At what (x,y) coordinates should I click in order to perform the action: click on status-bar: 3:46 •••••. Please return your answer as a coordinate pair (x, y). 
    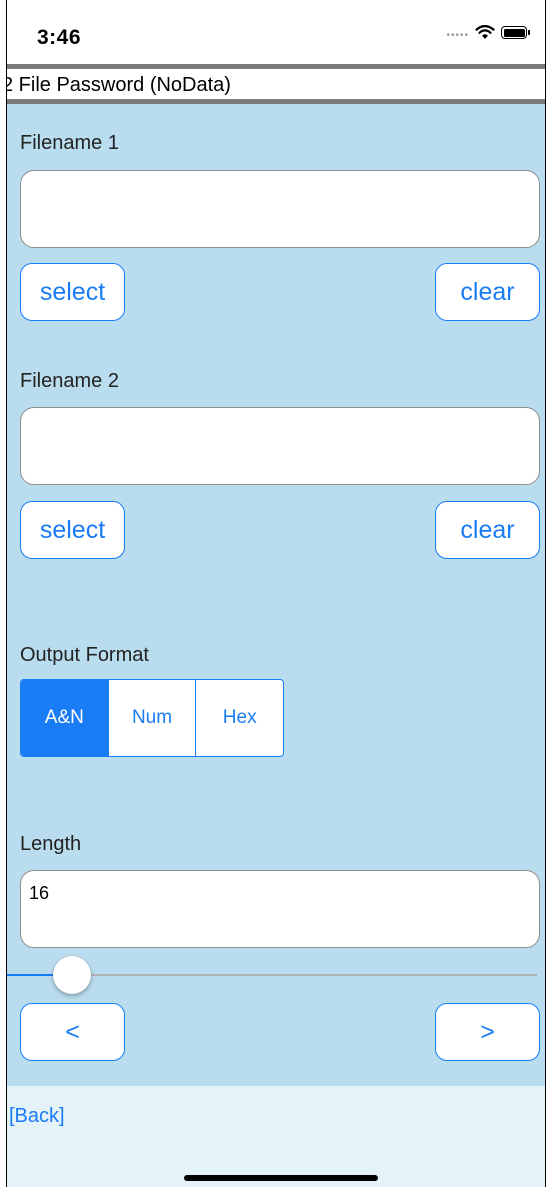
    Looking at the image, I should click on (276, 32).